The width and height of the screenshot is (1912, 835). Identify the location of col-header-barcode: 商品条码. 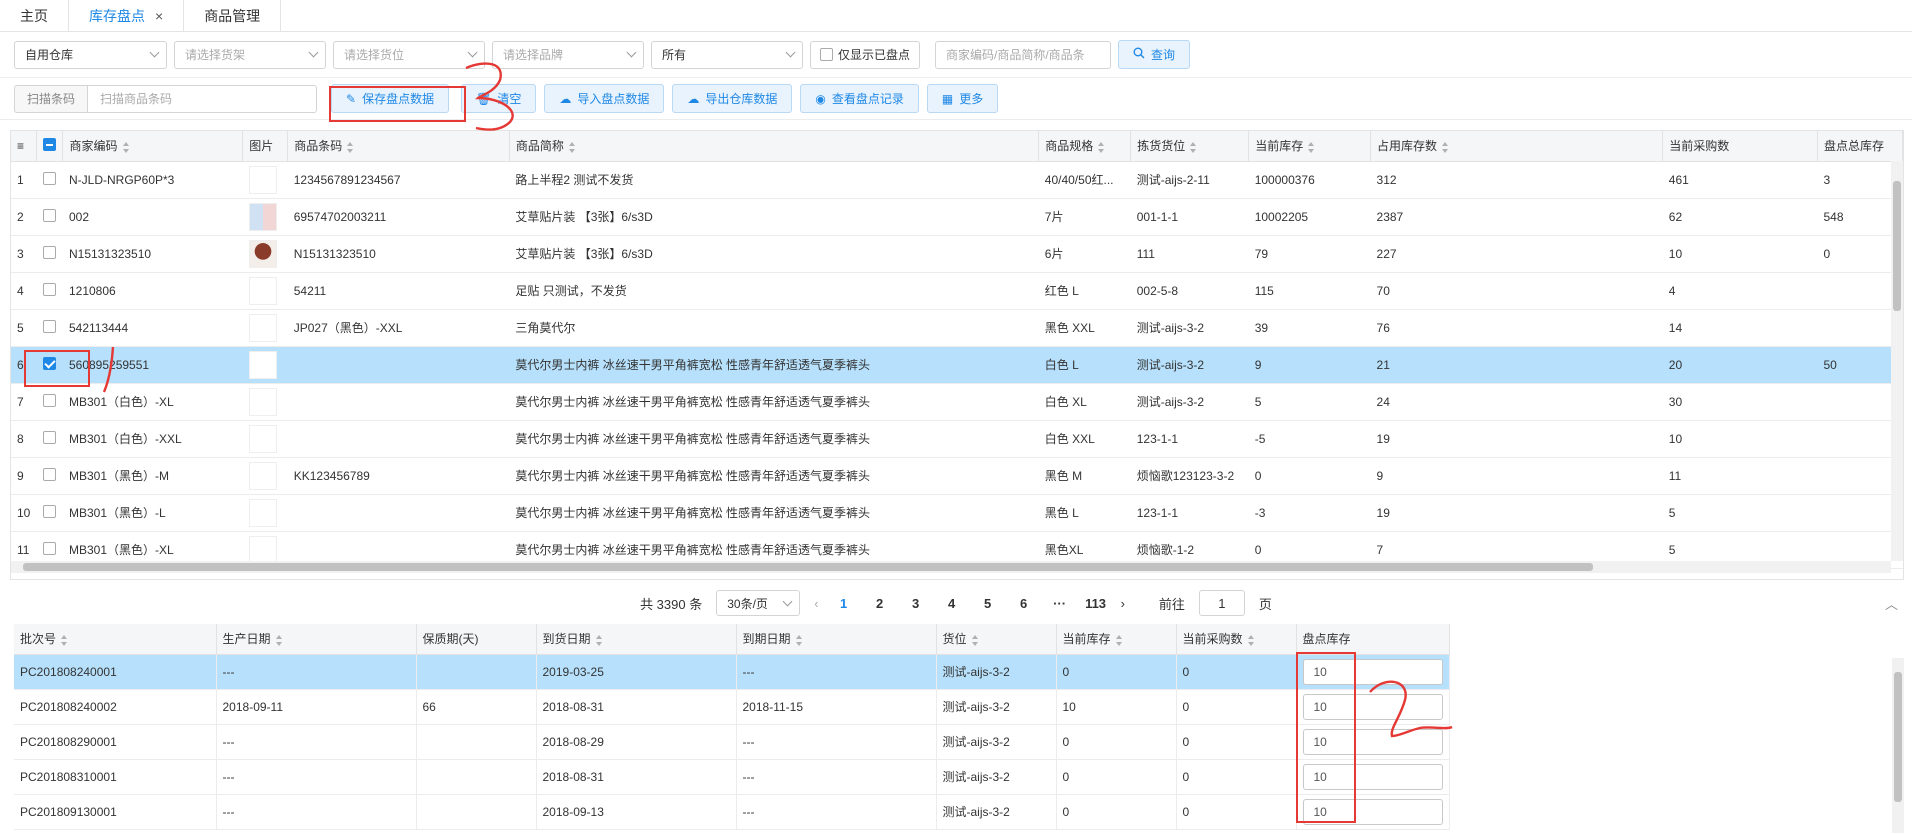
(398, 146).